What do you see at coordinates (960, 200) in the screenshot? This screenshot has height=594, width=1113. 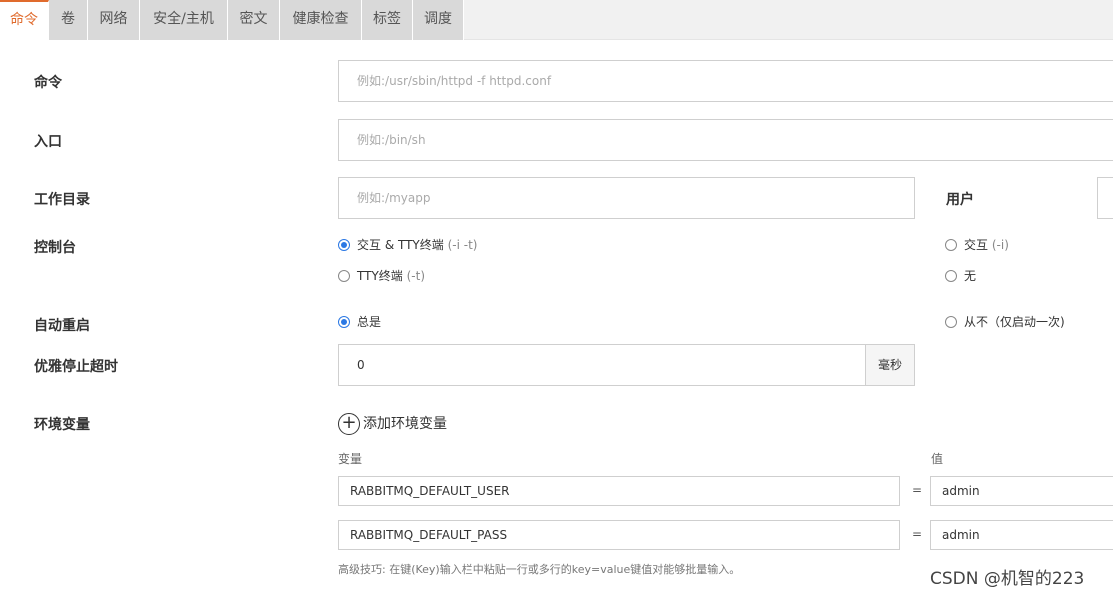 I see `user-label: 用户` at bounding box center [960, 200].